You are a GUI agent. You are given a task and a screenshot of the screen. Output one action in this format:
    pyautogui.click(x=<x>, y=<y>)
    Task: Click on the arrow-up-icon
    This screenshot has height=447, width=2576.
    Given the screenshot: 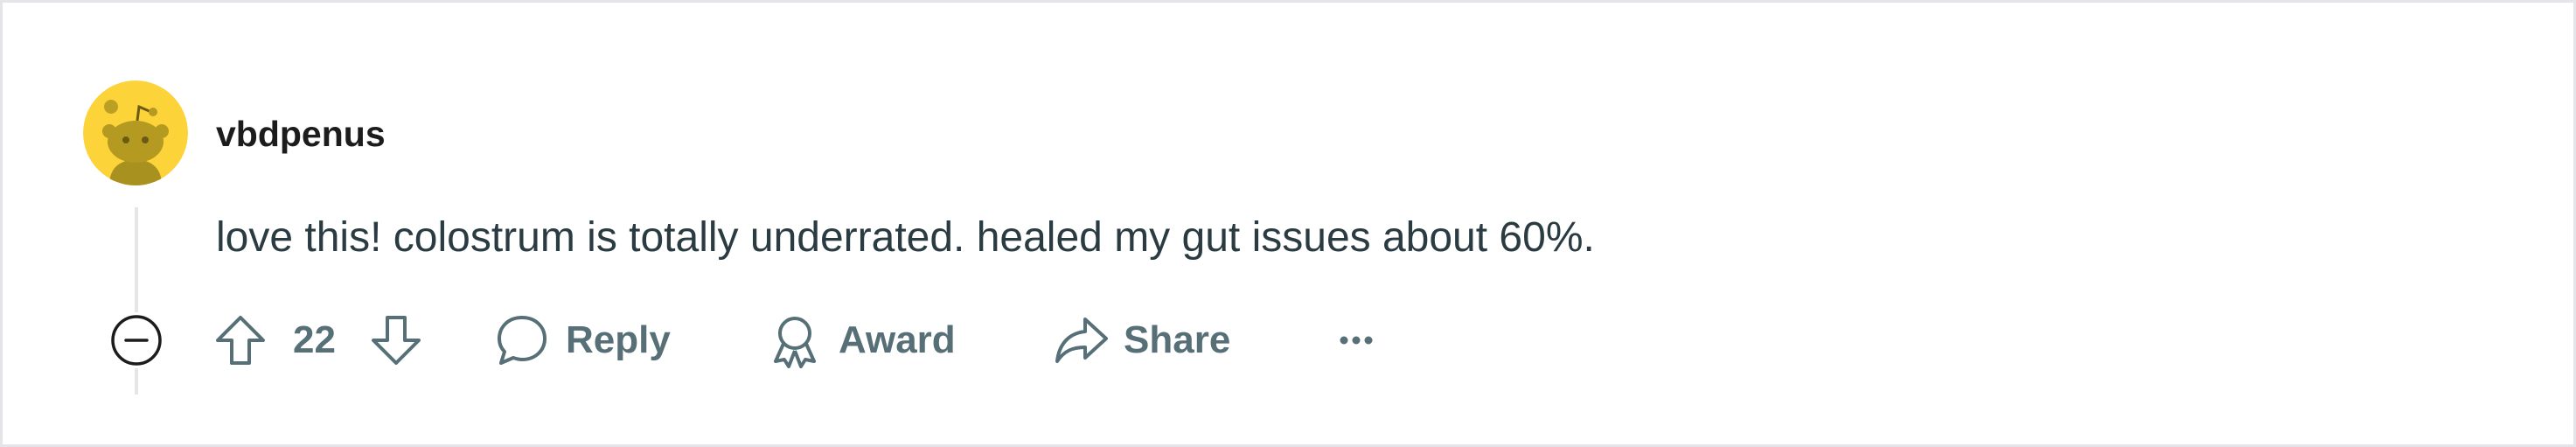 What is the action you would take?
    pyautogui.click(x=241, y=340)
    